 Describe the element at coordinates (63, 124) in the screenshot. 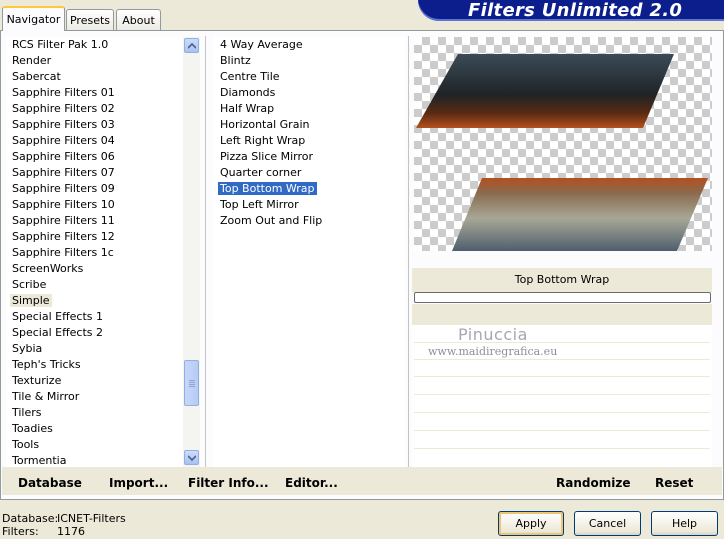

I see `category-item-label: Sapphire Filters 03` at that location.